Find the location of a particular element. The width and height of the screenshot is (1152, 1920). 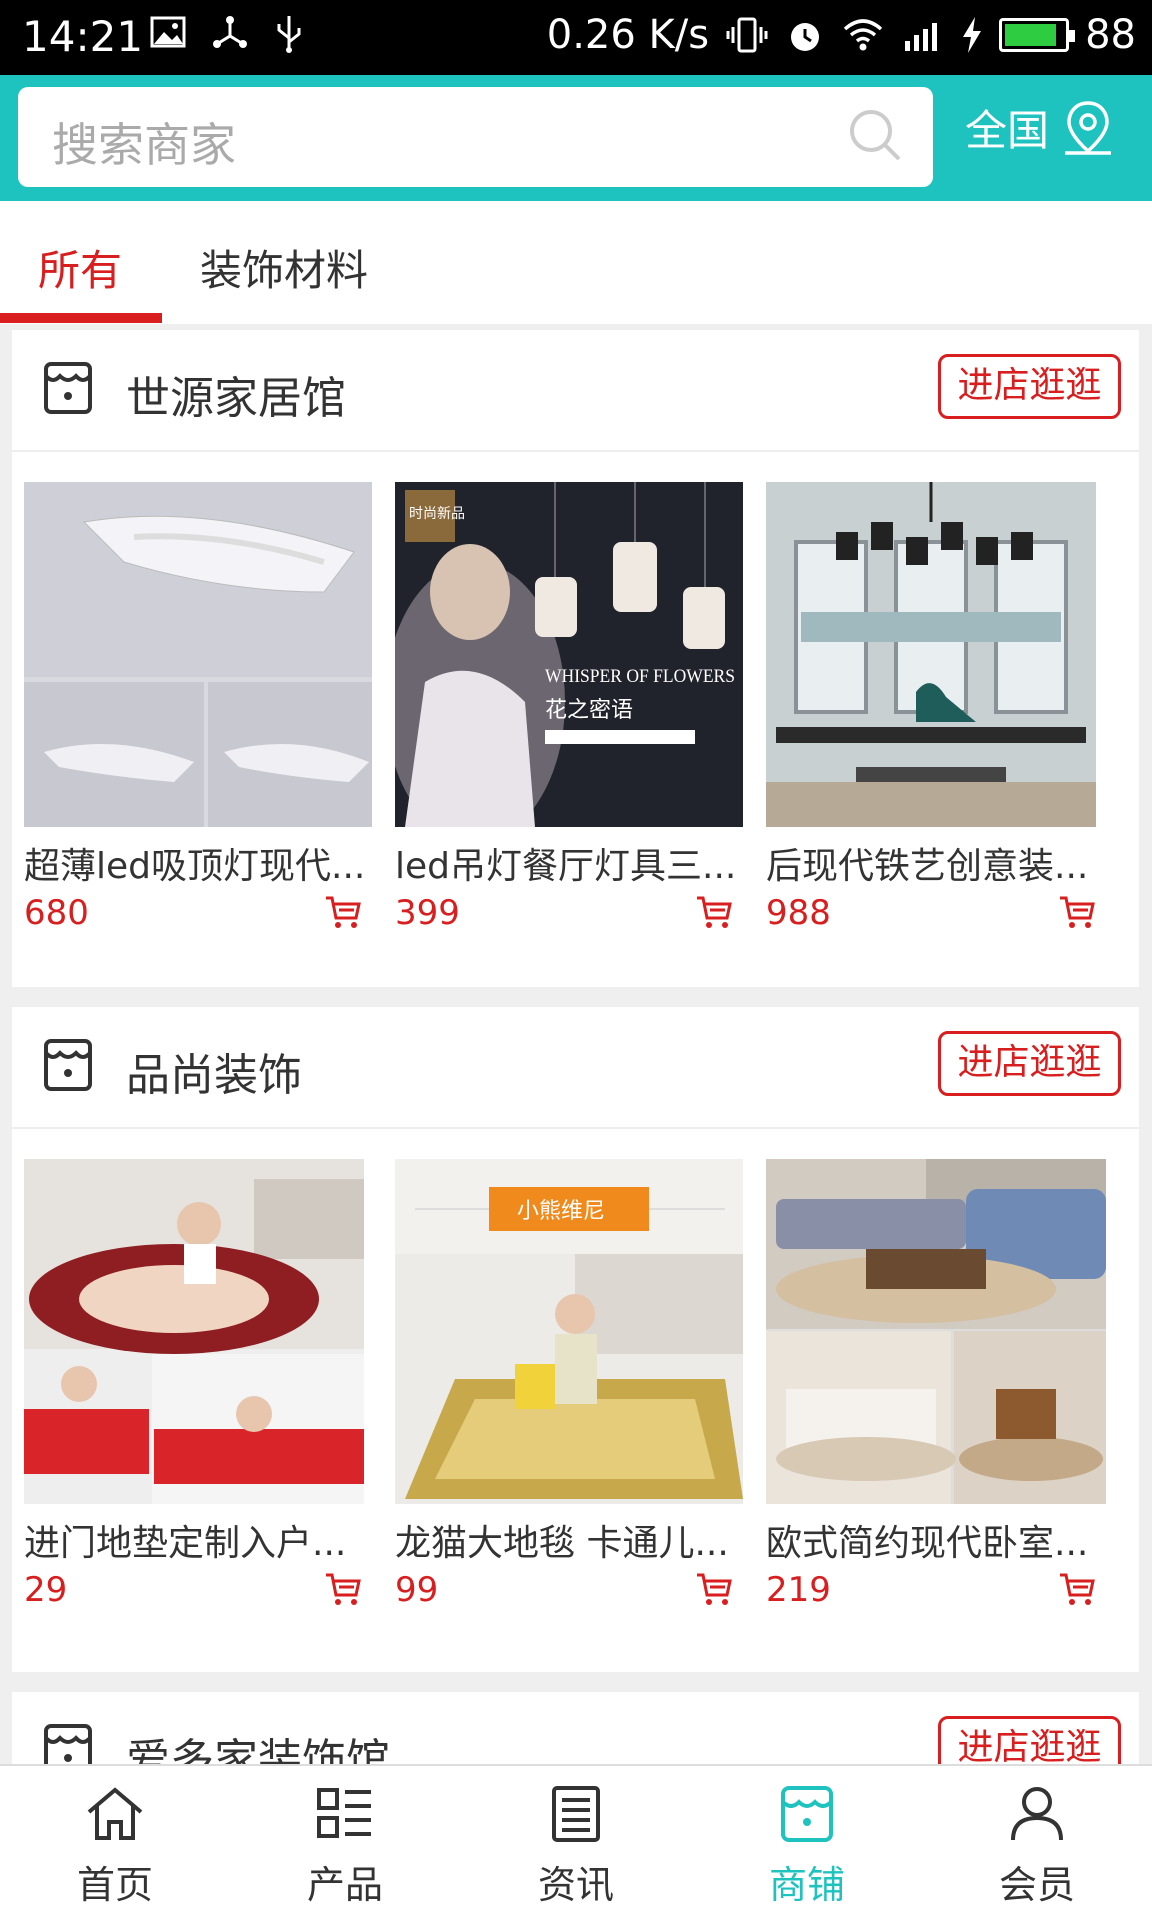

product-card: 小熊维尼 龙猫大地毯 卡通儿... 99 is located at coordinates (570, 1384).